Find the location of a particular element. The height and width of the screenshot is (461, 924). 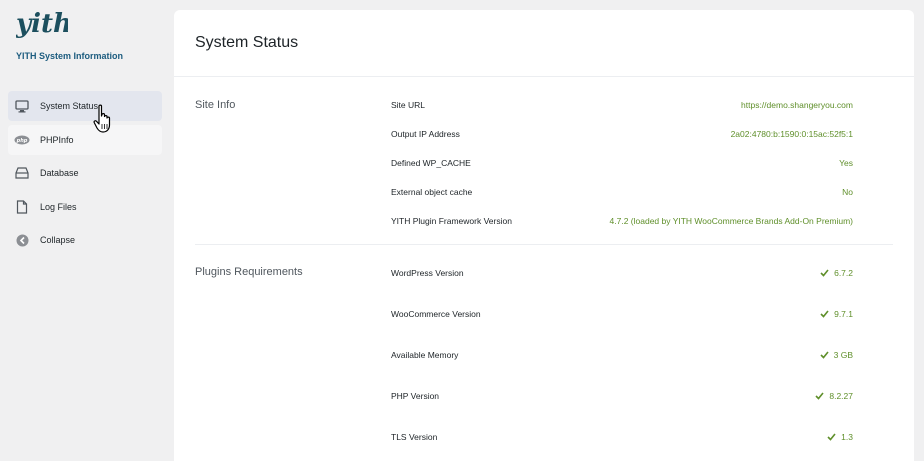

sidebar-item-phpinfo: php PHPInfo is located at coordinates (85, 140).